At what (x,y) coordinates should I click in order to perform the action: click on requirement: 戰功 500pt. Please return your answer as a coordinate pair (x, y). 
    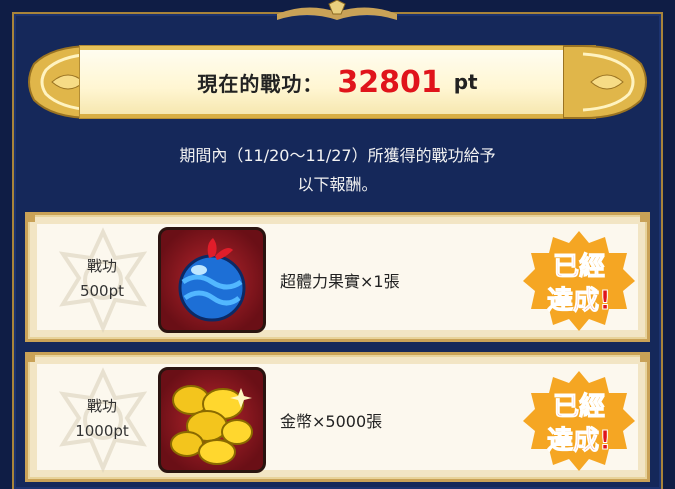
    Looking at the image, I should click on (102, 279).